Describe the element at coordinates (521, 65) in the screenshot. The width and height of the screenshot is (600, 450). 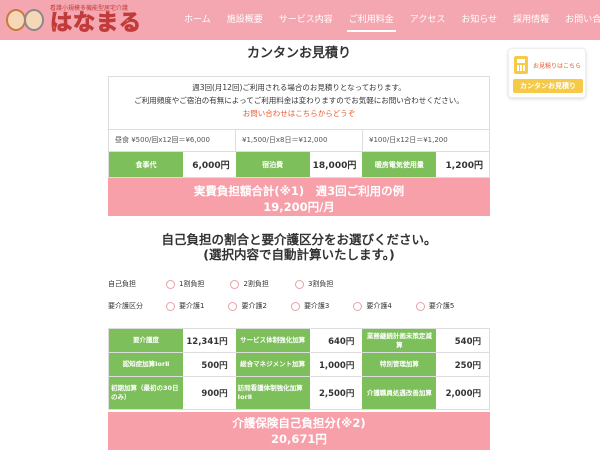
I see `calculator-icon` at that location.